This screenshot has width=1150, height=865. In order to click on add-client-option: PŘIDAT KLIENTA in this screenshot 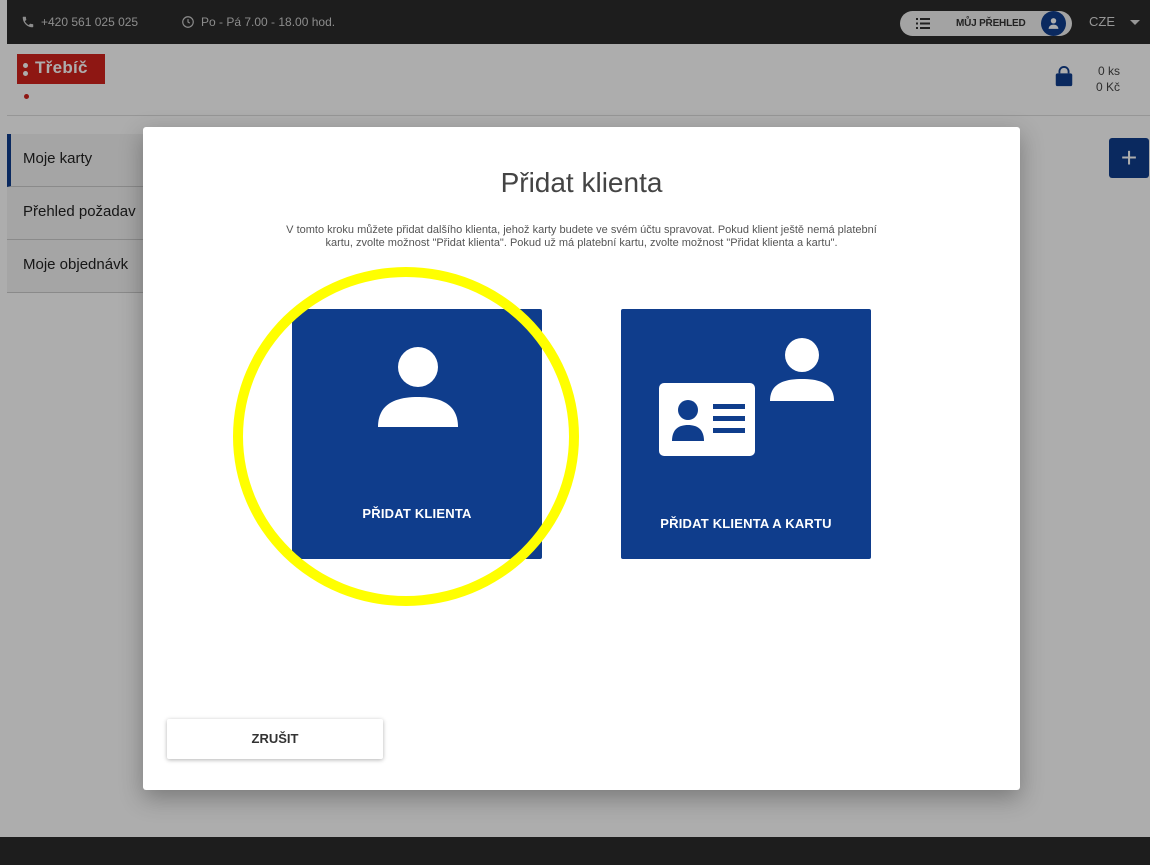, I will do `click(417, 434)`.